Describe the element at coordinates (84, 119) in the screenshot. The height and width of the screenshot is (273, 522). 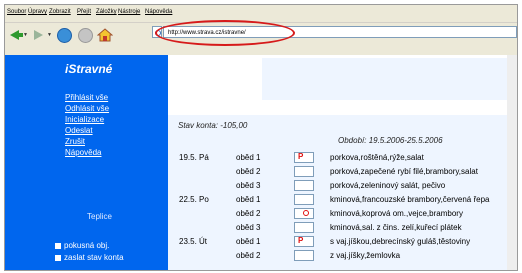
I see `sidebar-link-inicializace: Inicializace` at that location.